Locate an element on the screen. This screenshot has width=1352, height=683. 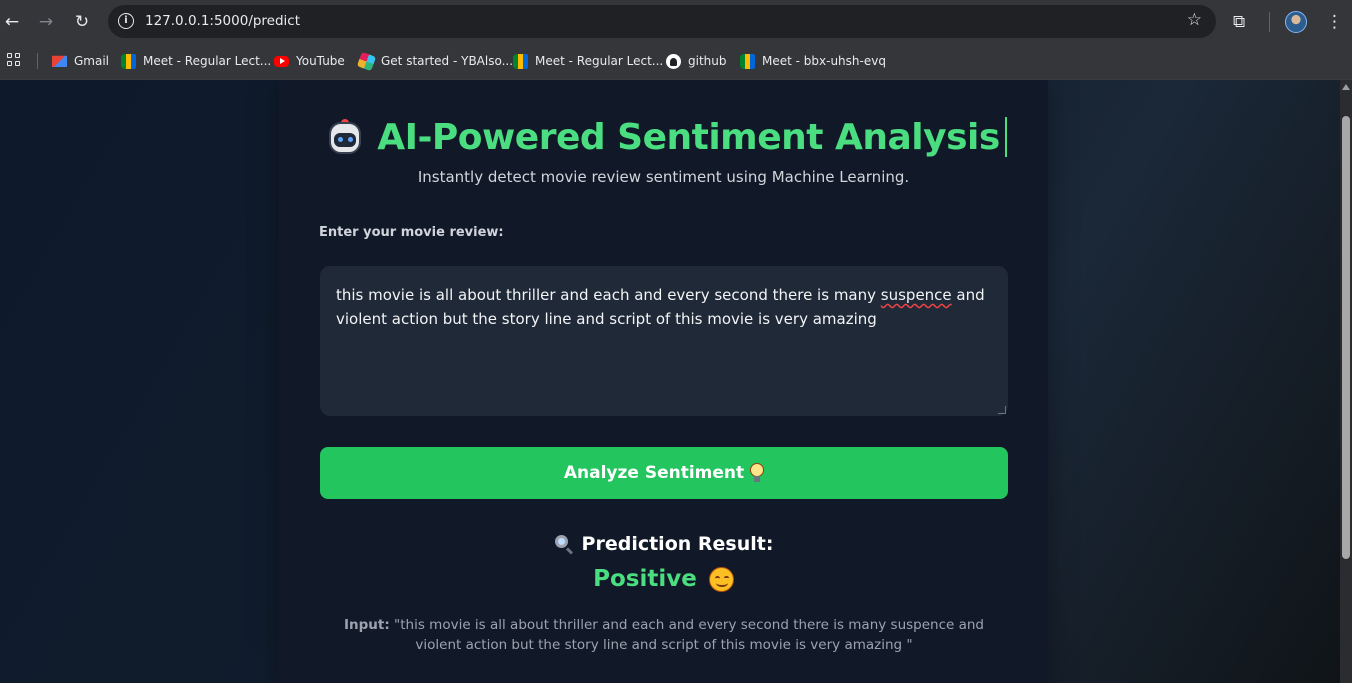
analyze-sentiment-button: Analyze Sentiment is located at coordinates (664, 473).